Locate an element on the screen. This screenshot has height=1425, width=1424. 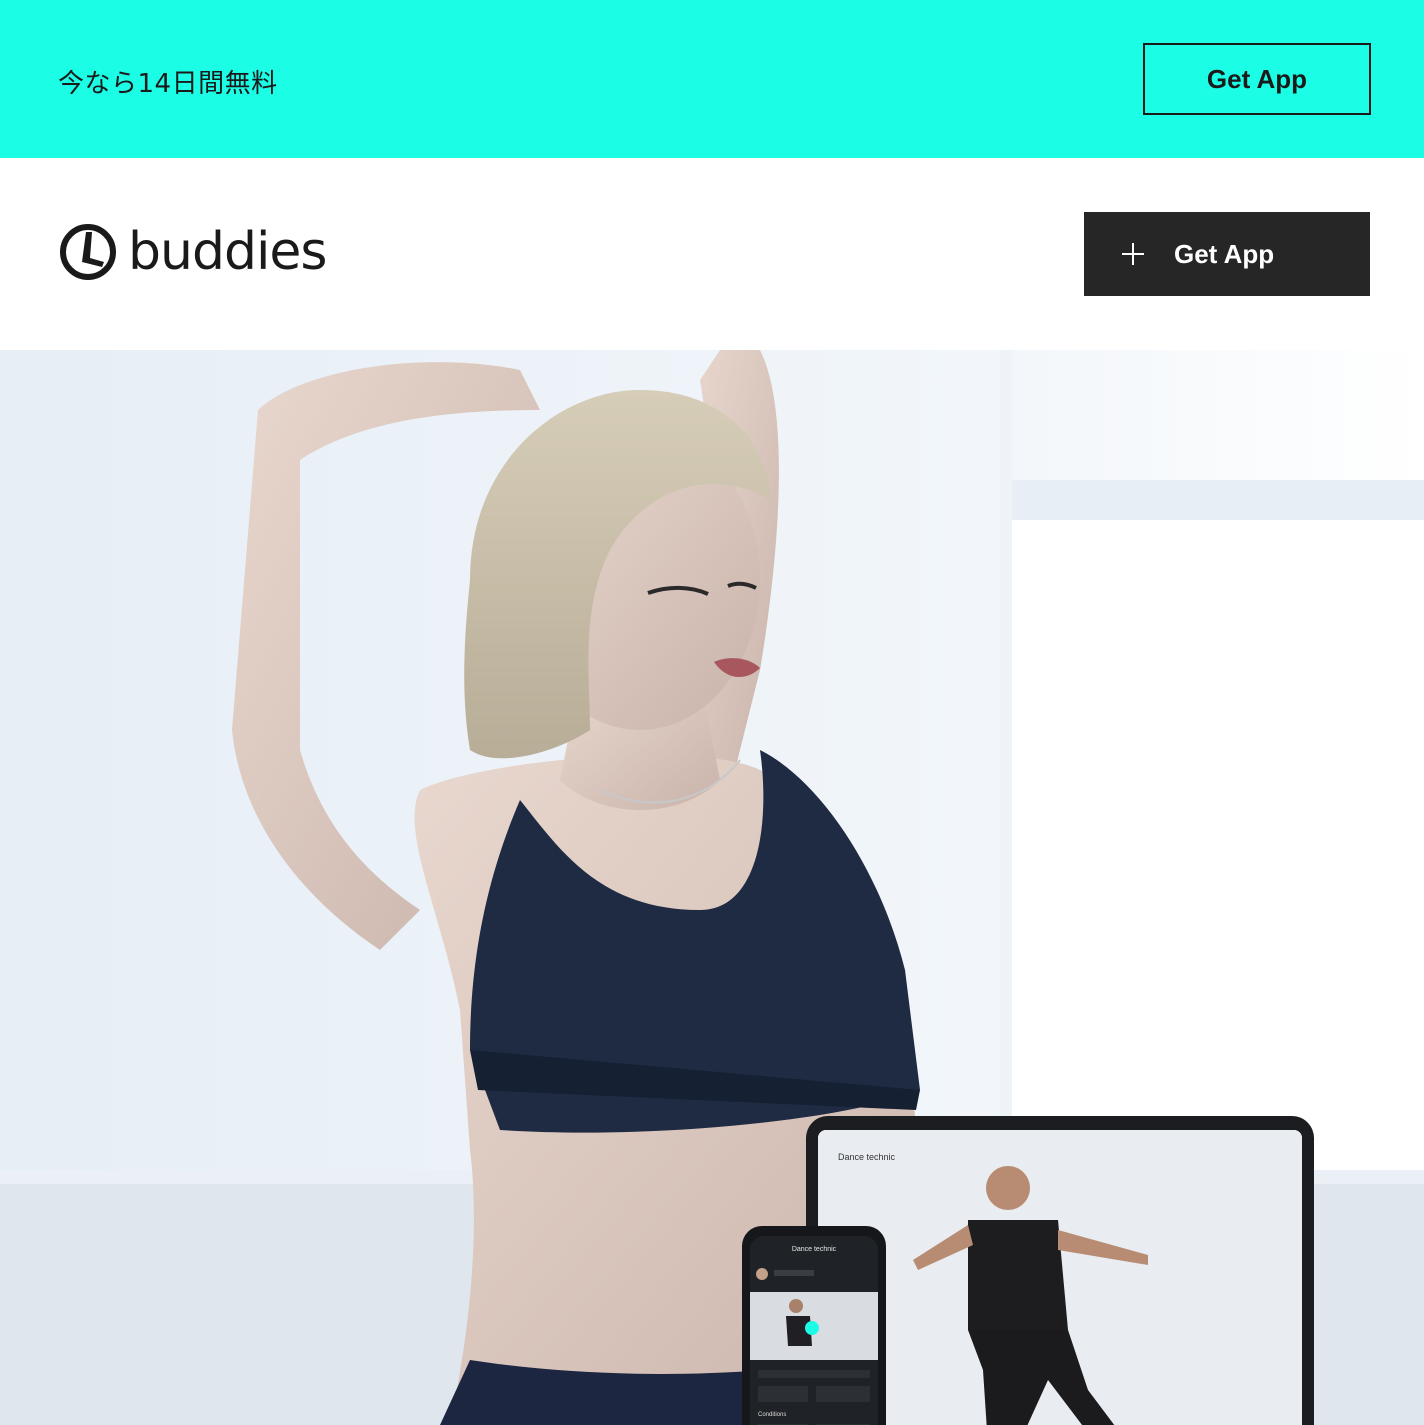
plus-icon is located at coordinates (1133, 254).